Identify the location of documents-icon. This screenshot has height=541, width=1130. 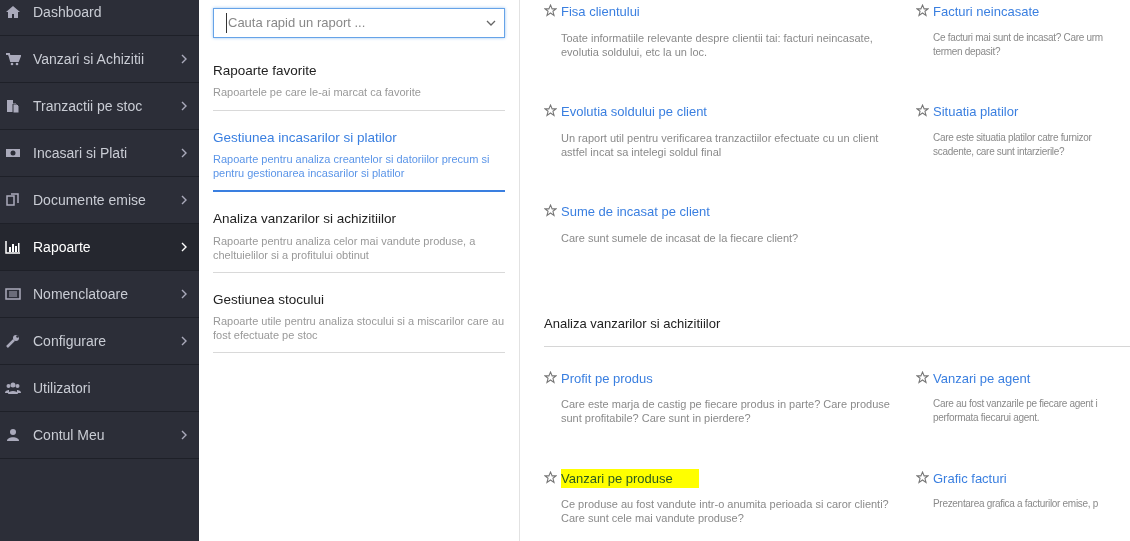
(13, 106).